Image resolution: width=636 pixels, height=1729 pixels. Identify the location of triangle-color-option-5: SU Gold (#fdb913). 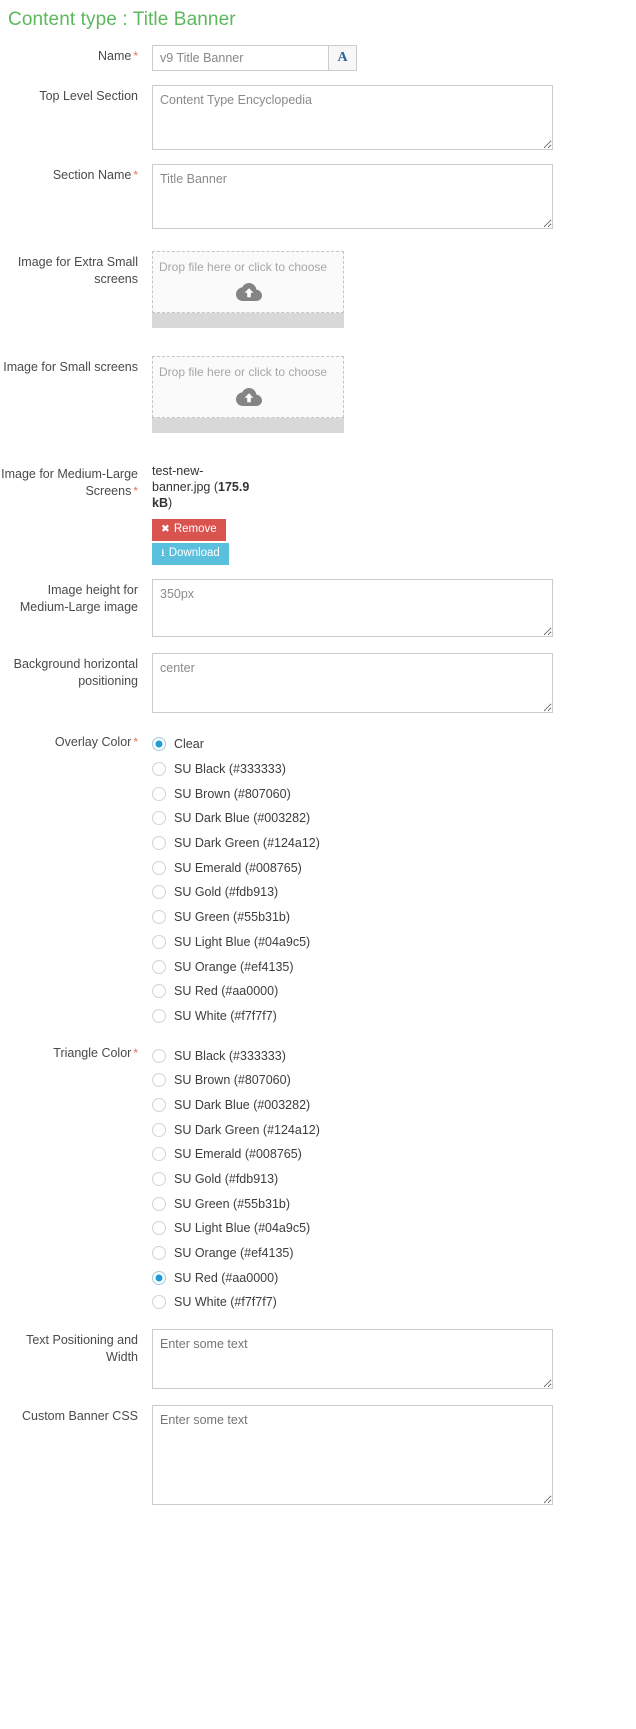
(390, 1179).